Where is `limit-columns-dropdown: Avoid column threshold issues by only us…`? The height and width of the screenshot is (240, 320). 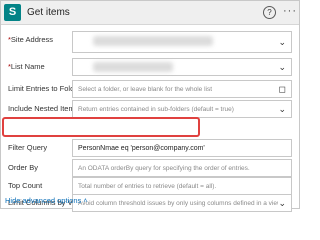 limit-columns-dropdown: Avoid column threshold issues by only us… is located at coordinates (182, 203).